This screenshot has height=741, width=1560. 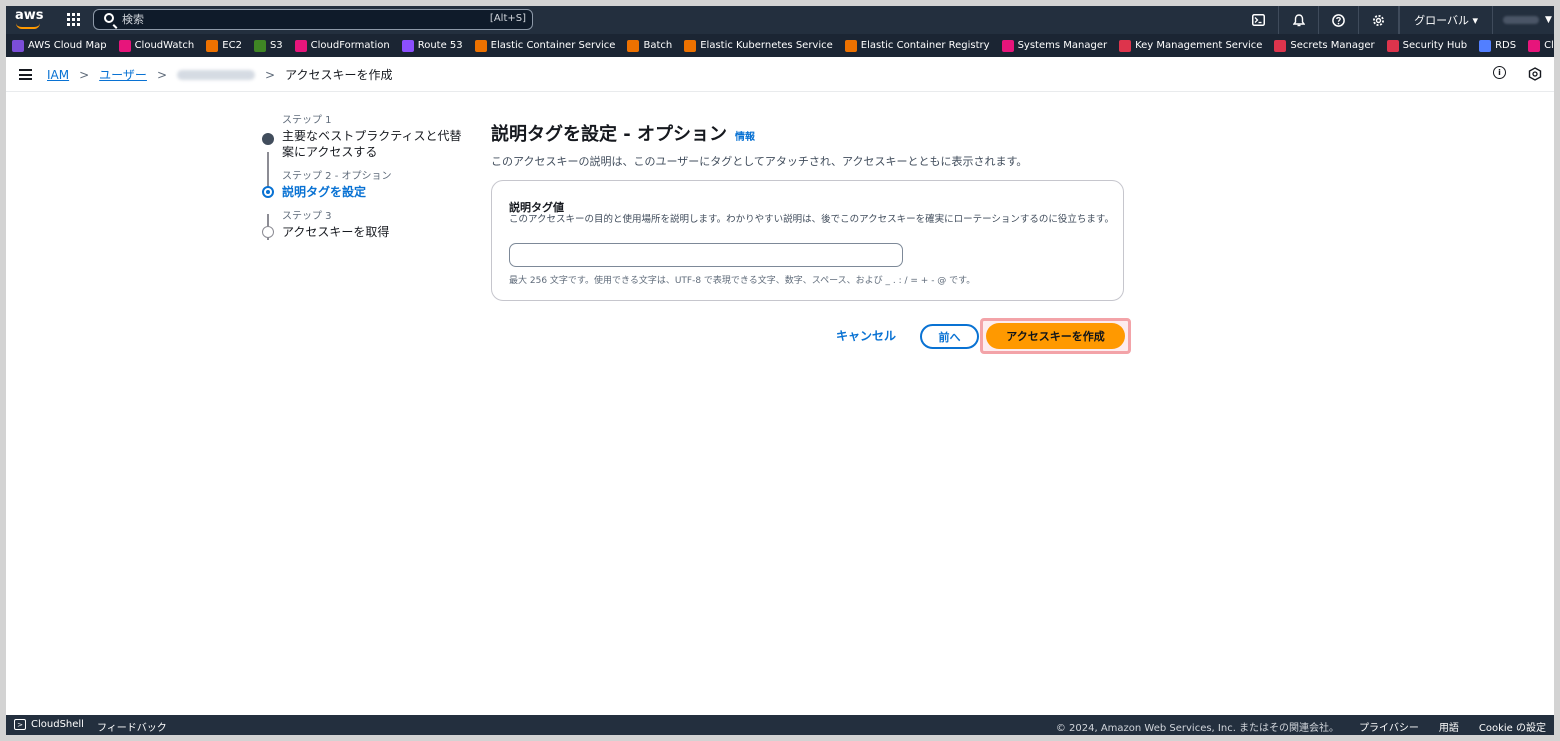 I want to click on step-title: 説明タグを設定, so click(x=324, y=192).